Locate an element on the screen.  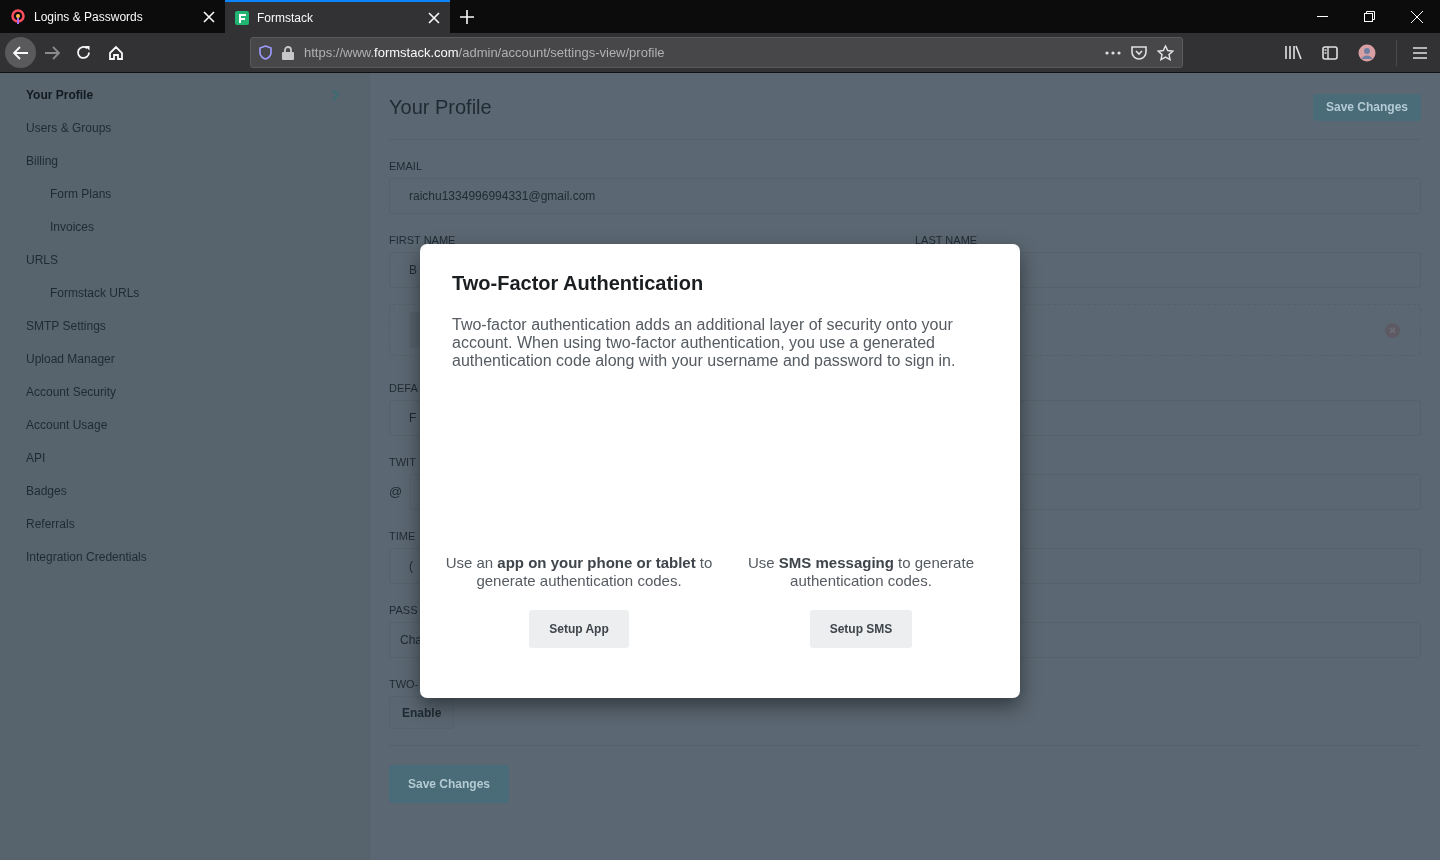
setup-button: Setup App is located at coordinates (579, 629).